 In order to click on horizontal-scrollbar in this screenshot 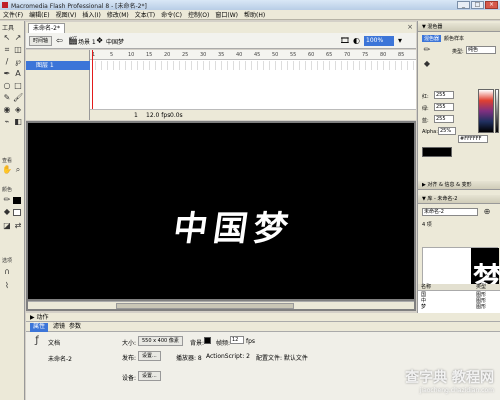, I will do `click(221, 305)`.